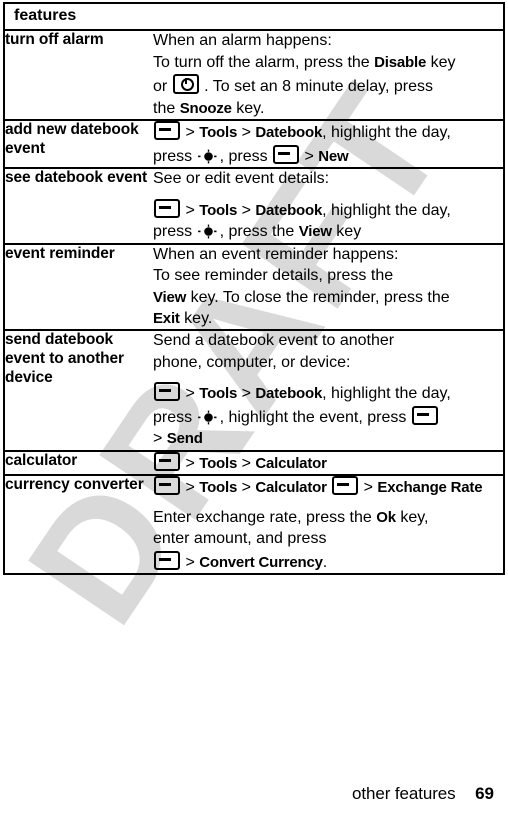  What do you see at coordinates (246, 156) in the screenshot?
I see `text-run: , press` at bounding box center [246, 156].